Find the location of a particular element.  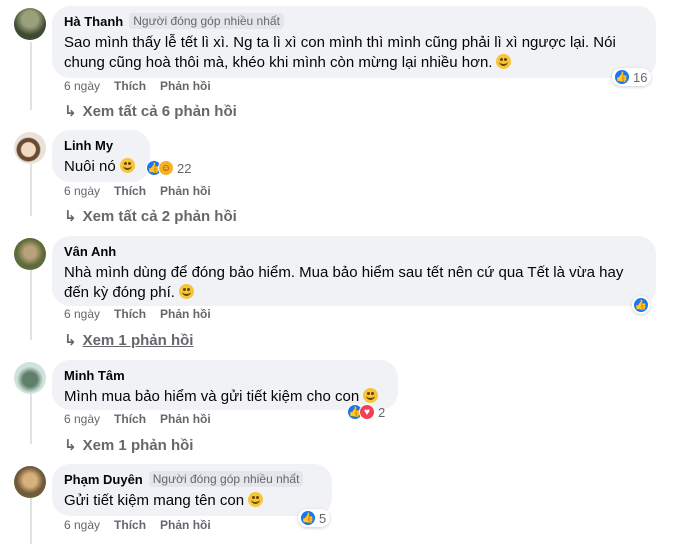

reaction-count: 22 is located at coordinates (184, 168).